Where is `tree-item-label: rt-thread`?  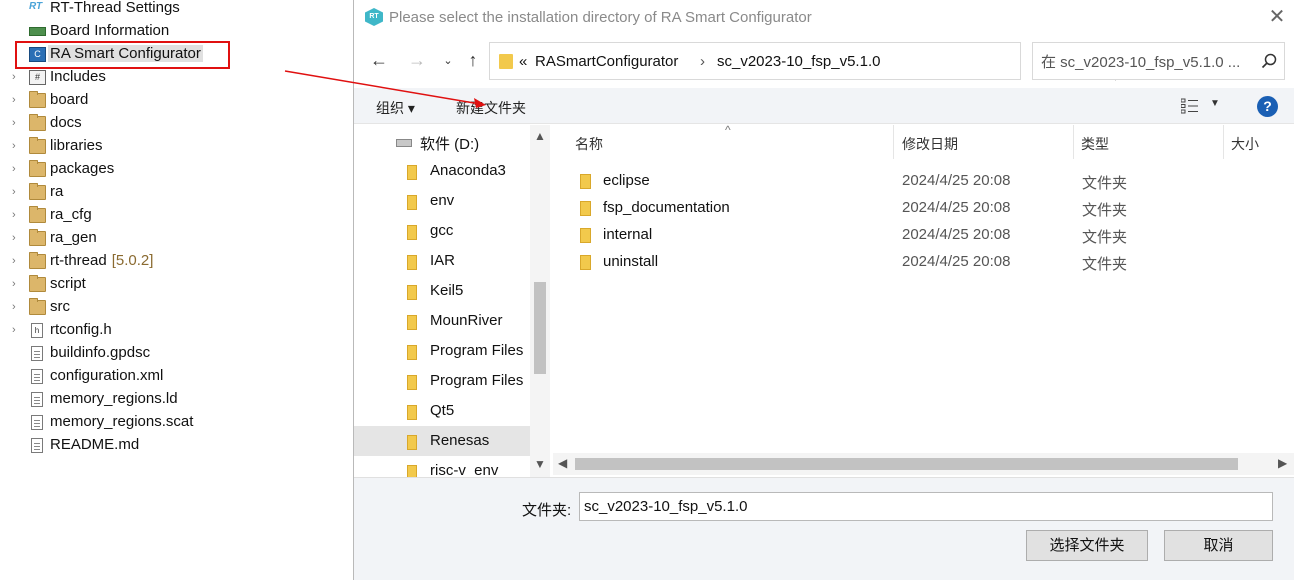 tree-item-label: rt-thread is located at coordinates (78, 260).